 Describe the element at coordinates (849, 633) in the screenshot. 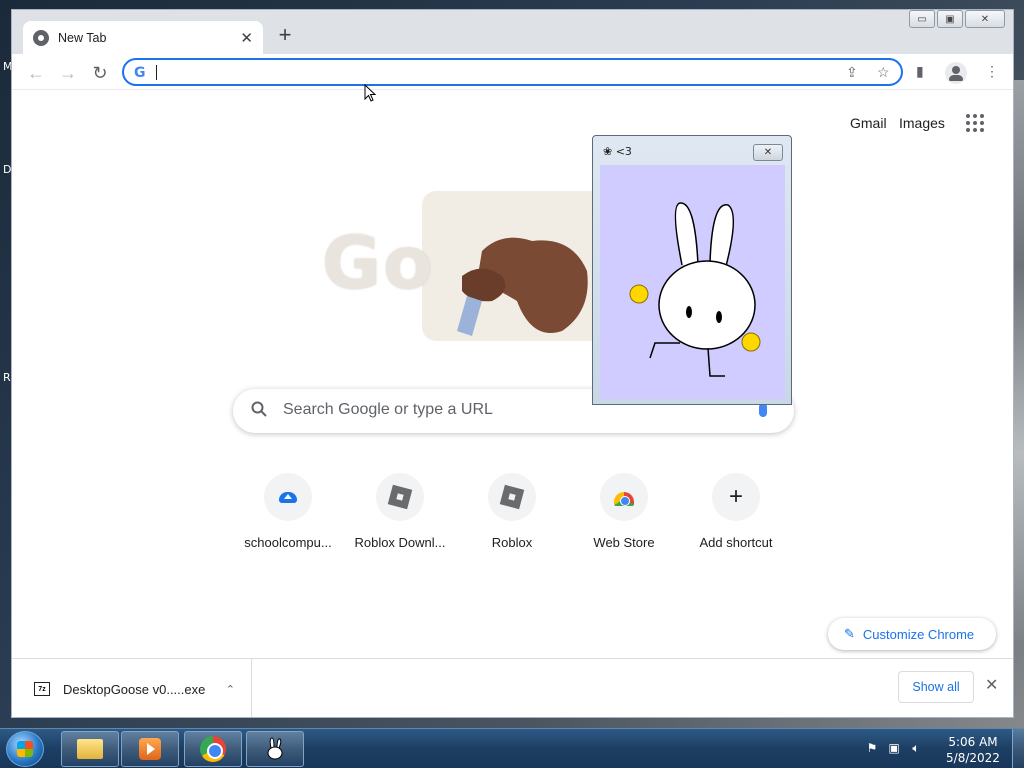

I see `pencil-icon: ✎` at that location.